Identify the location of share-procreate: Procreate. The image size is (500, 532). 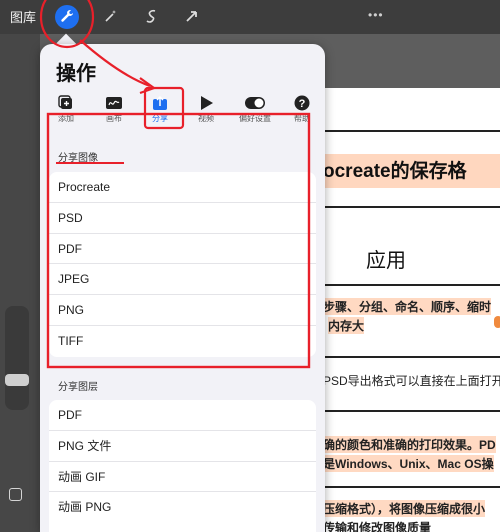
(182, 187).